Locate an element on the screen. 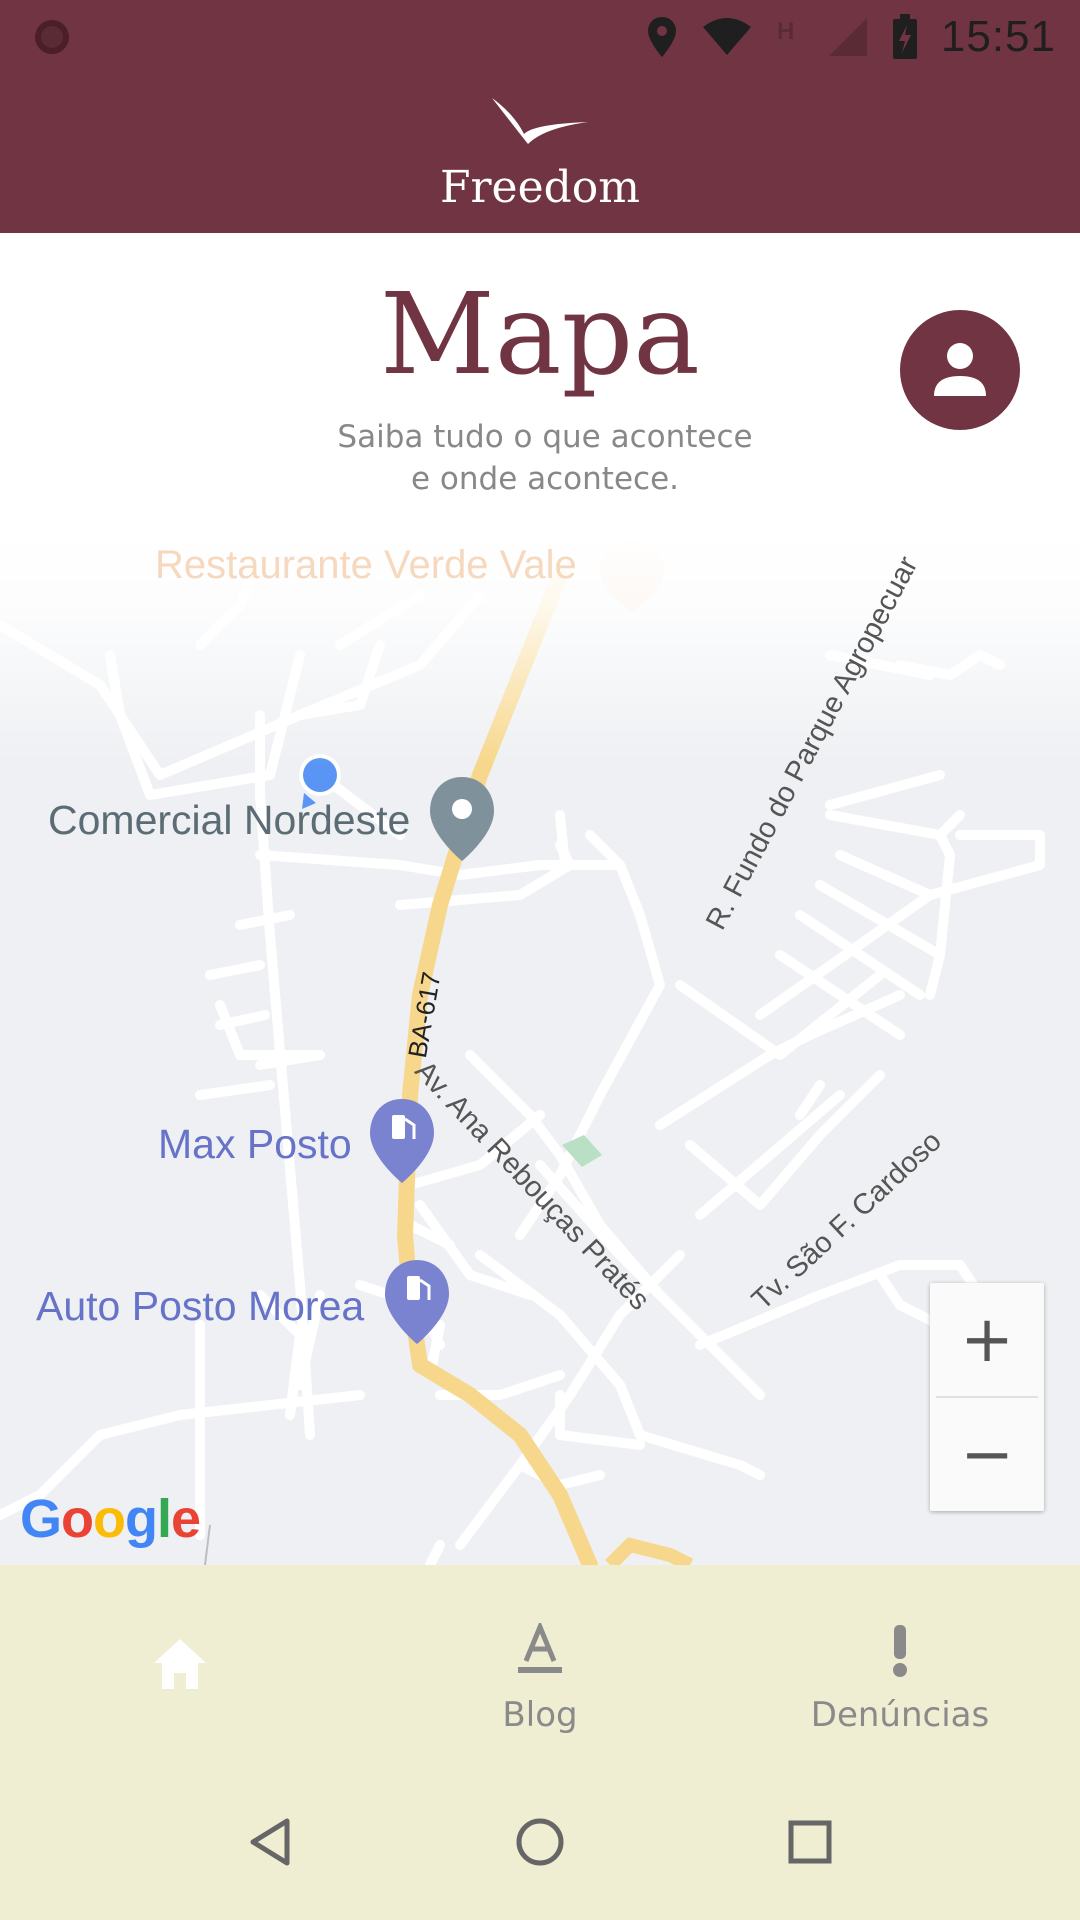 This screenshot has height=1920, width=1080. settings-icon is located at coordinates (52, 37).